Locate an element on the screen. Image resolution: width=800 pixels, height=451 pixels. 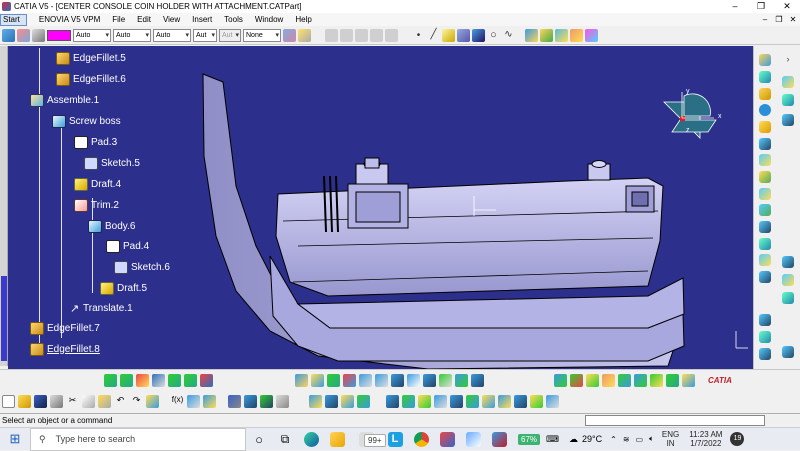
revolve-icon is located at coordinates (765, 144).